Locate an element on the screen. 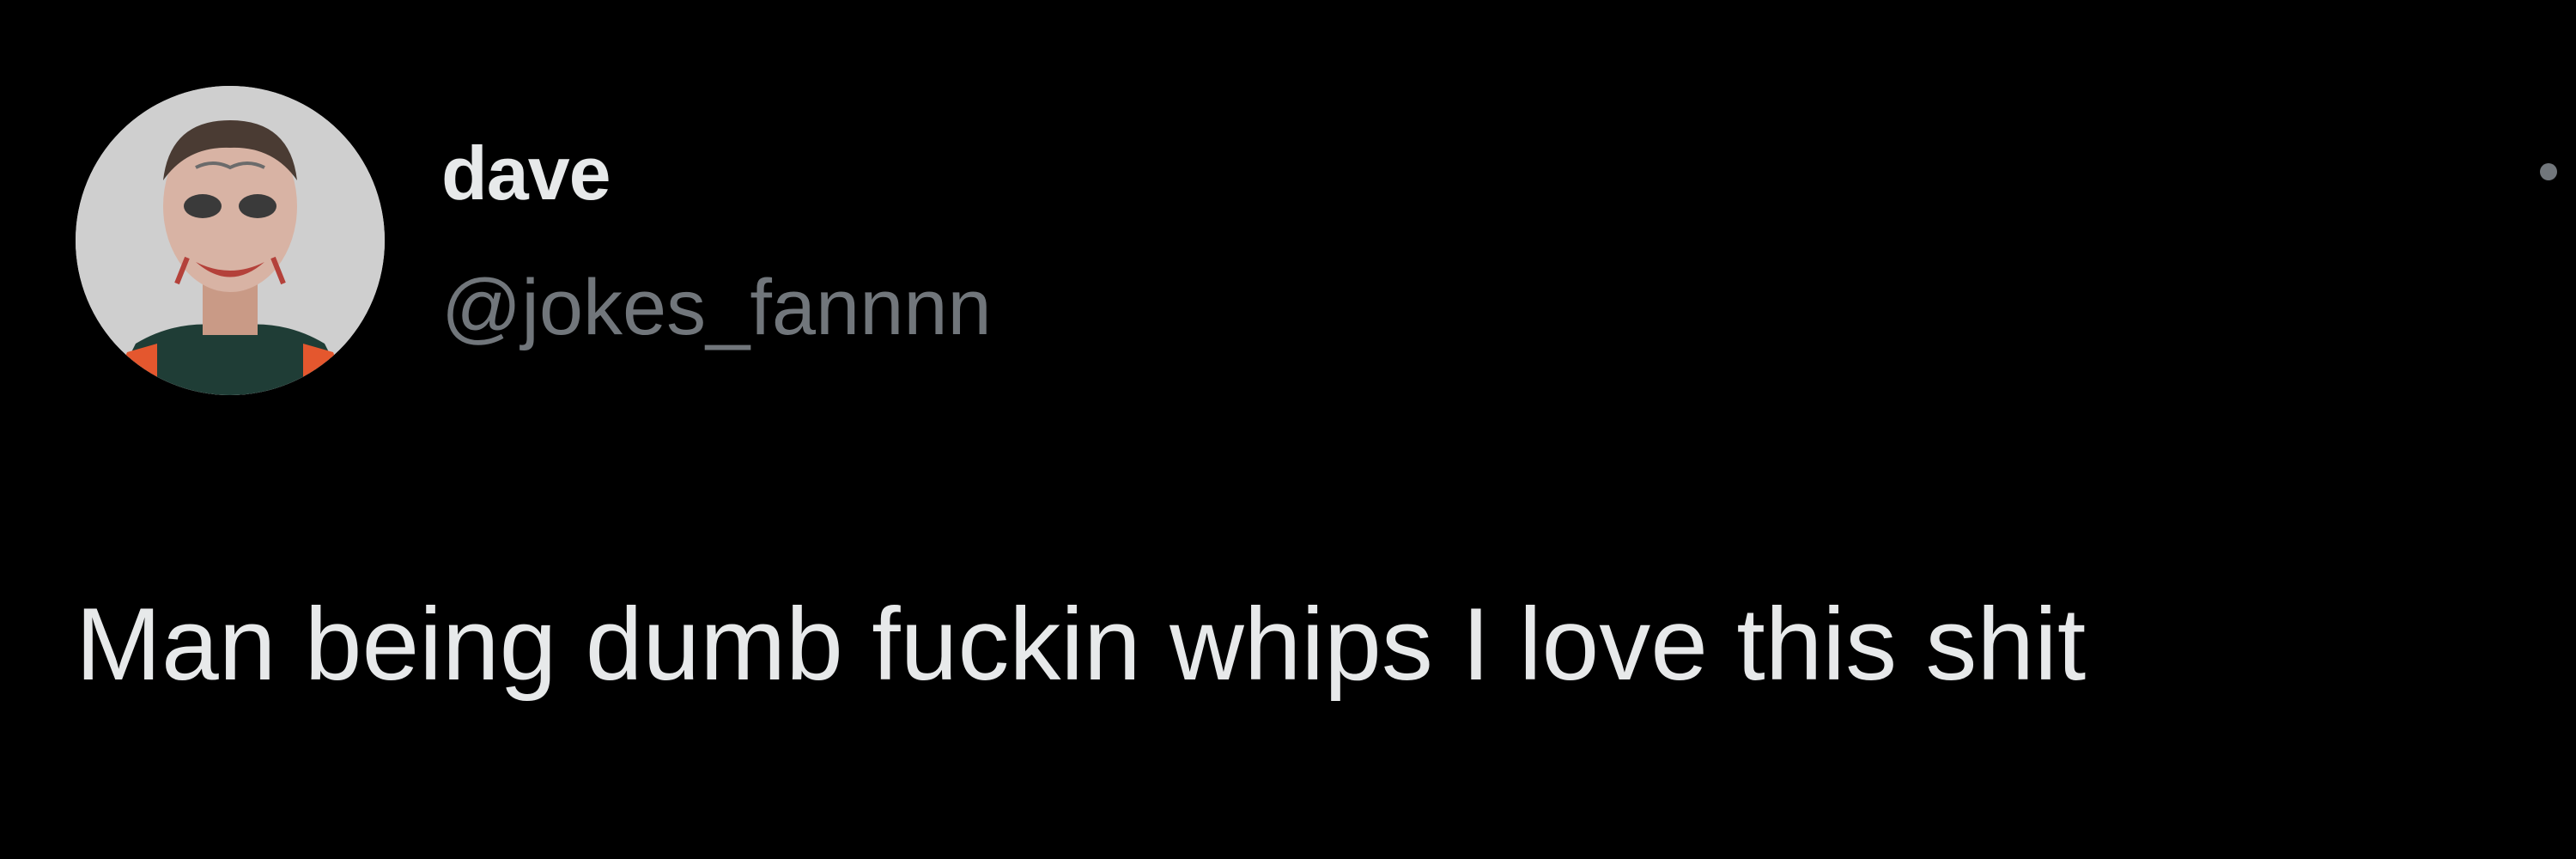 Image resolution: width=2576 pixels, height=859 pixels. avatar is located at coordinates (230, 240).